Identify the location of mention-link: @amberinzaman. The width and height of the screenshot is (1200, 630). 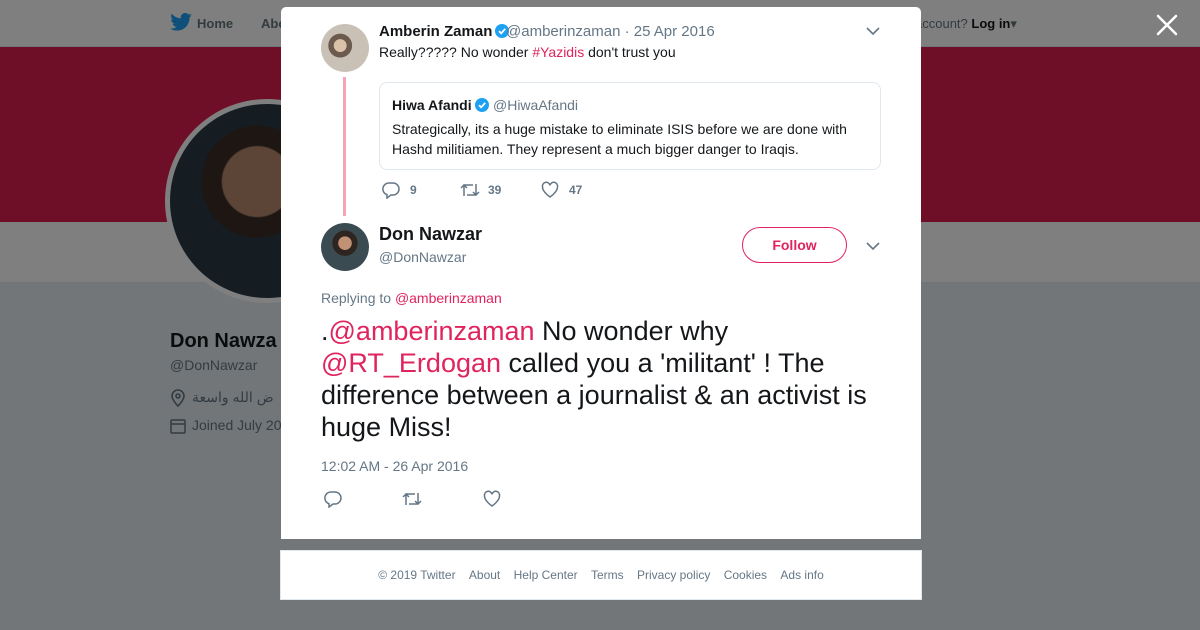
(432, 331).